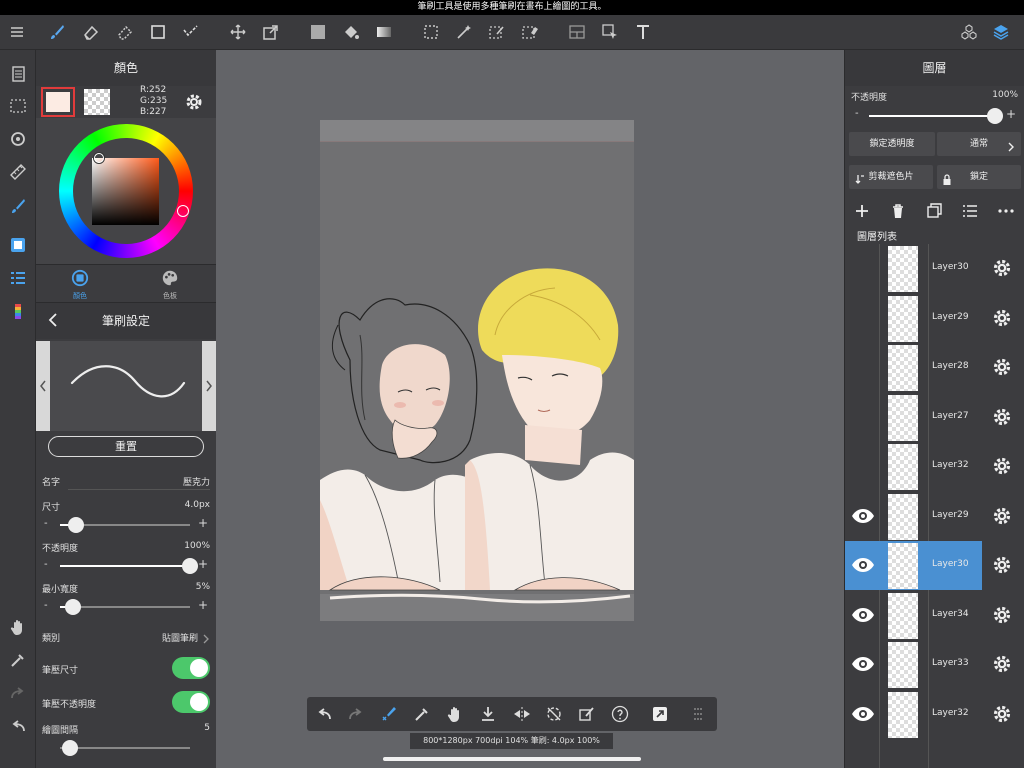  What do you see at coordinates (129, 566) in the screenshot?
I see `opacity-slider` at bounding box center [129, 566].